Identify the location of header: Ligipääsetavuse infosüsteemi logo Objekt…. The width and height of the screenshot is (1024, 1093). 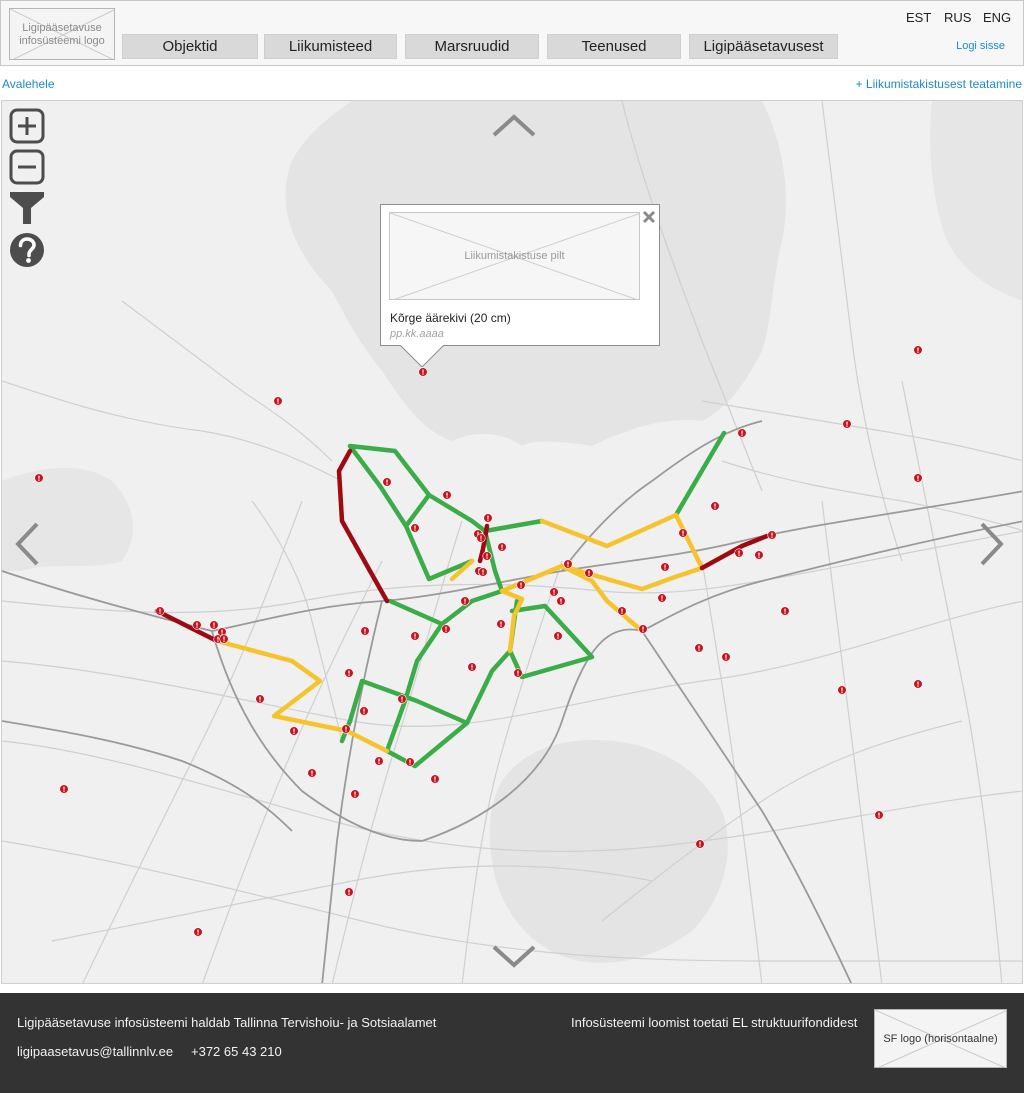
(512, 33).